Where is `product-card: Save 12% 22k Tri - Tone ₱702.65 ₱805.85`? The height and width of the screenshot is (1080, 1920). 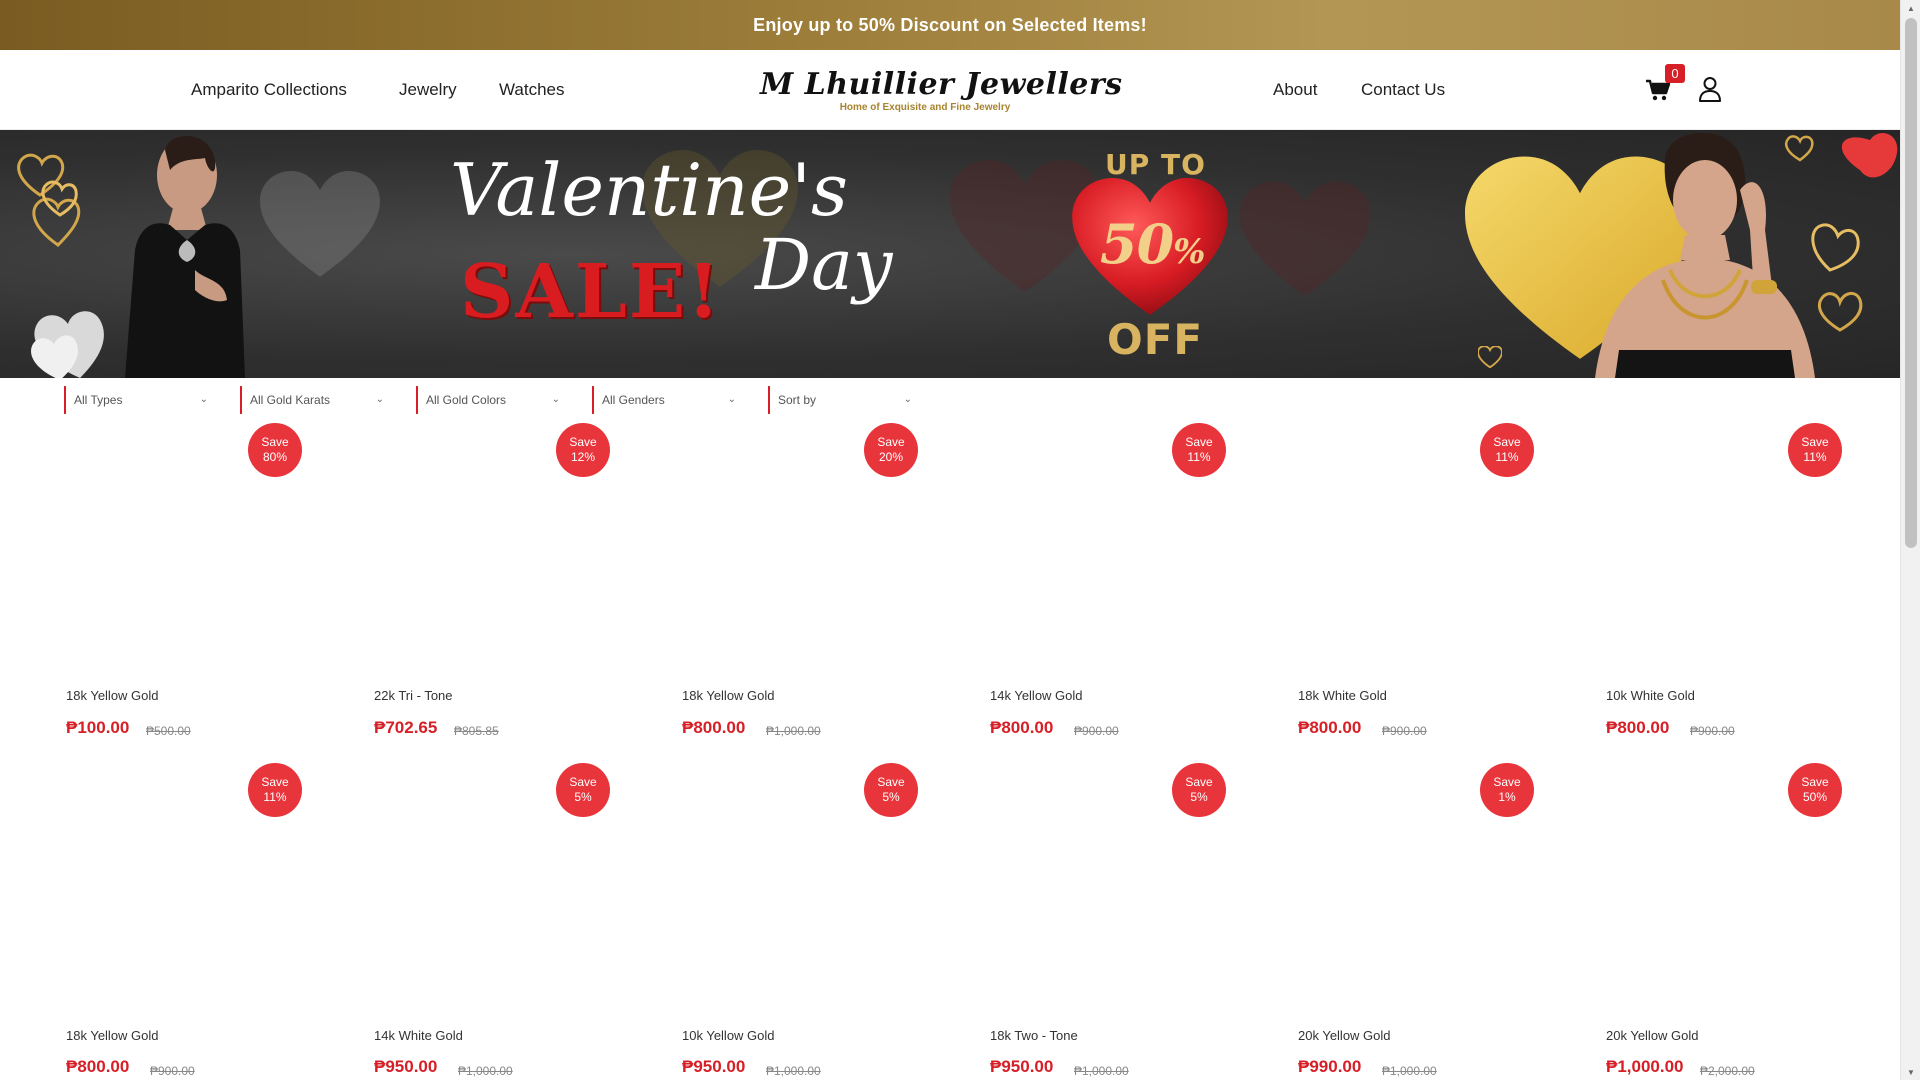 product-card: Save 12% 22k Tri - Tone ₱702.65 ₱805.85 is located at coordinates (514, 580).